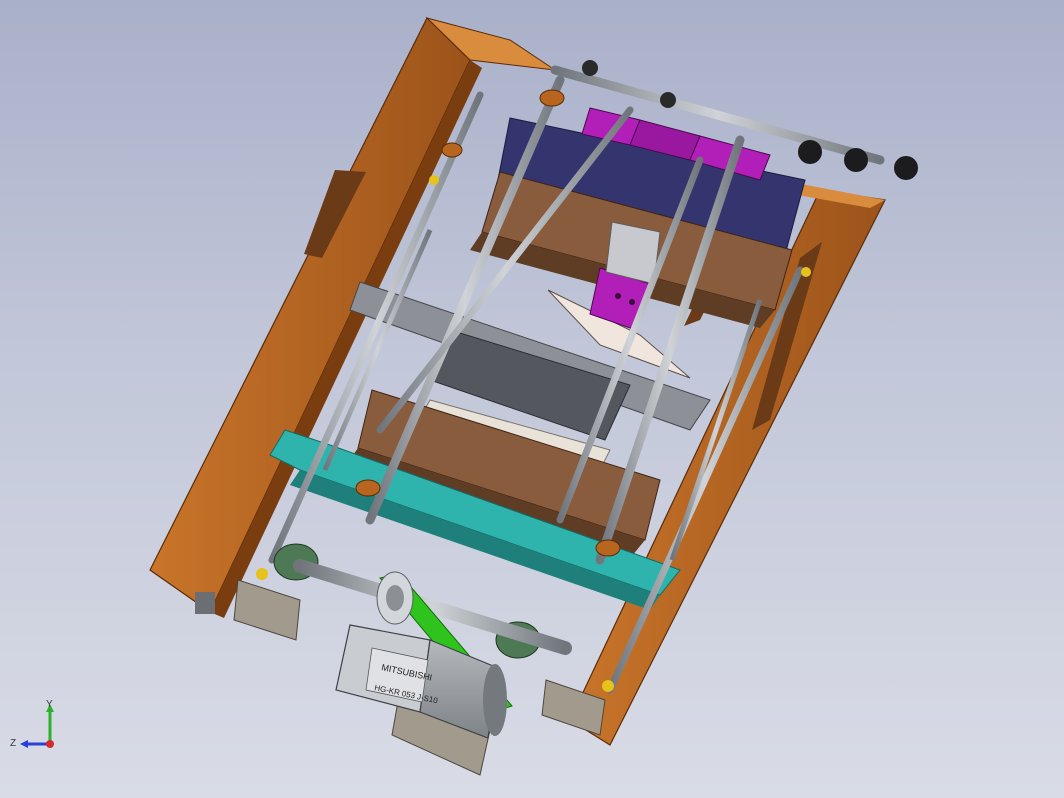 Image resolution: width=1064 pixels, height=798 pixels. I want to click on drive-pulley, so click(395, 598).